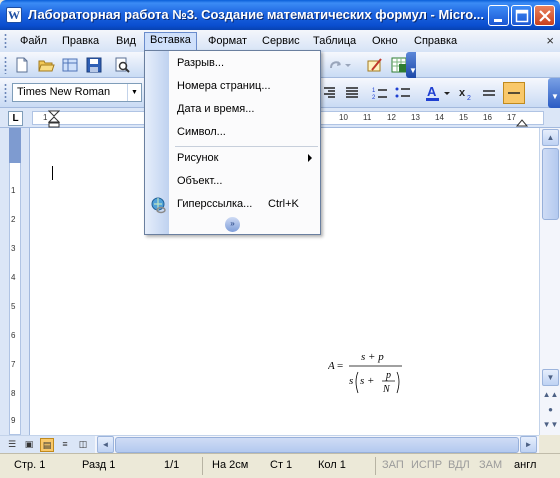 This screenshot has width=560, height=478. I want to click on font-name-combo: Times New Roman ▼, so click(77, 92).